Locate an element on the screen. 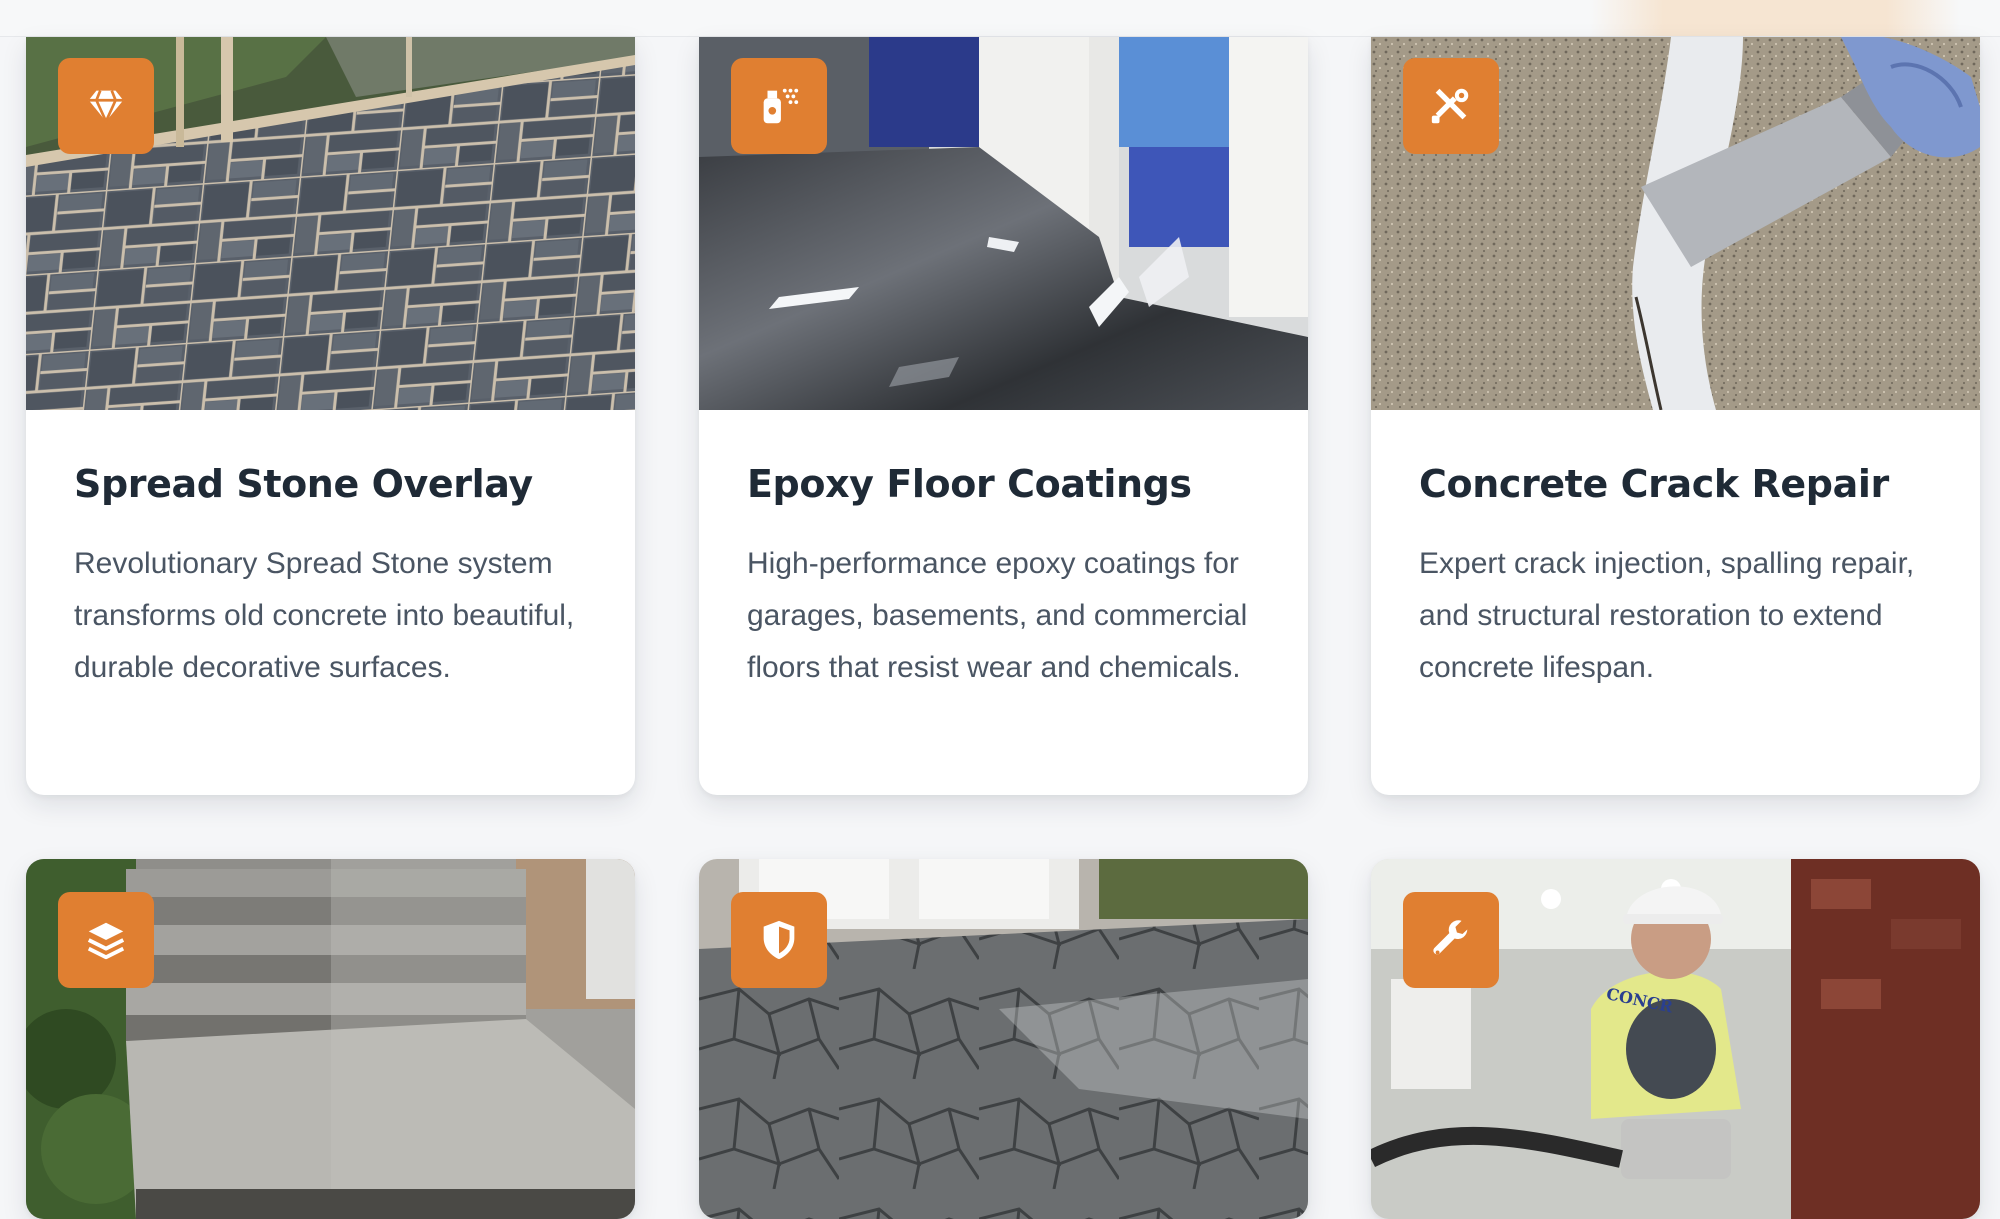 The height and width of the screenshot is (1219, 2000). shield-icon-badge is located at coordinates (779, 940).